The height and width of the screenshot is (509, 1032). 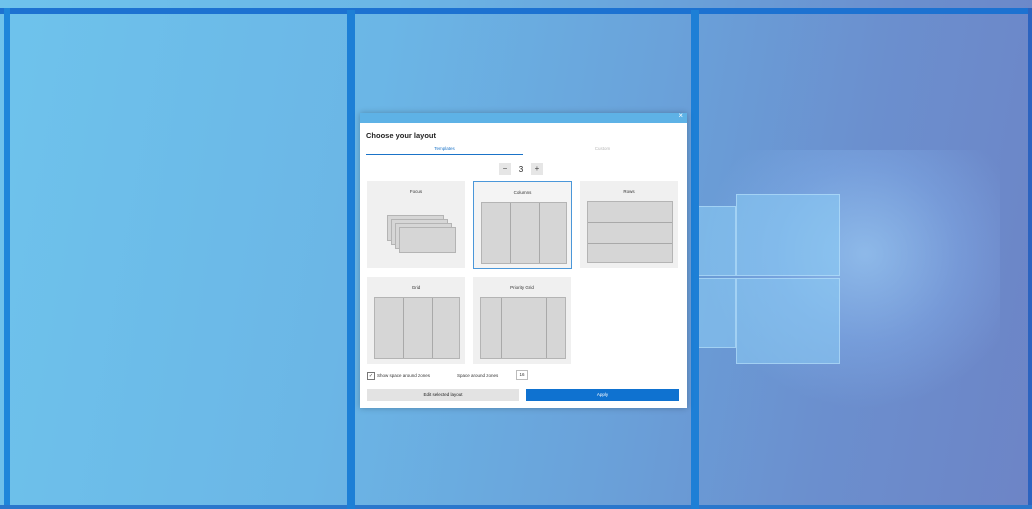 I want to click on layout-card-label: Rows, so click(x=629, y=191).